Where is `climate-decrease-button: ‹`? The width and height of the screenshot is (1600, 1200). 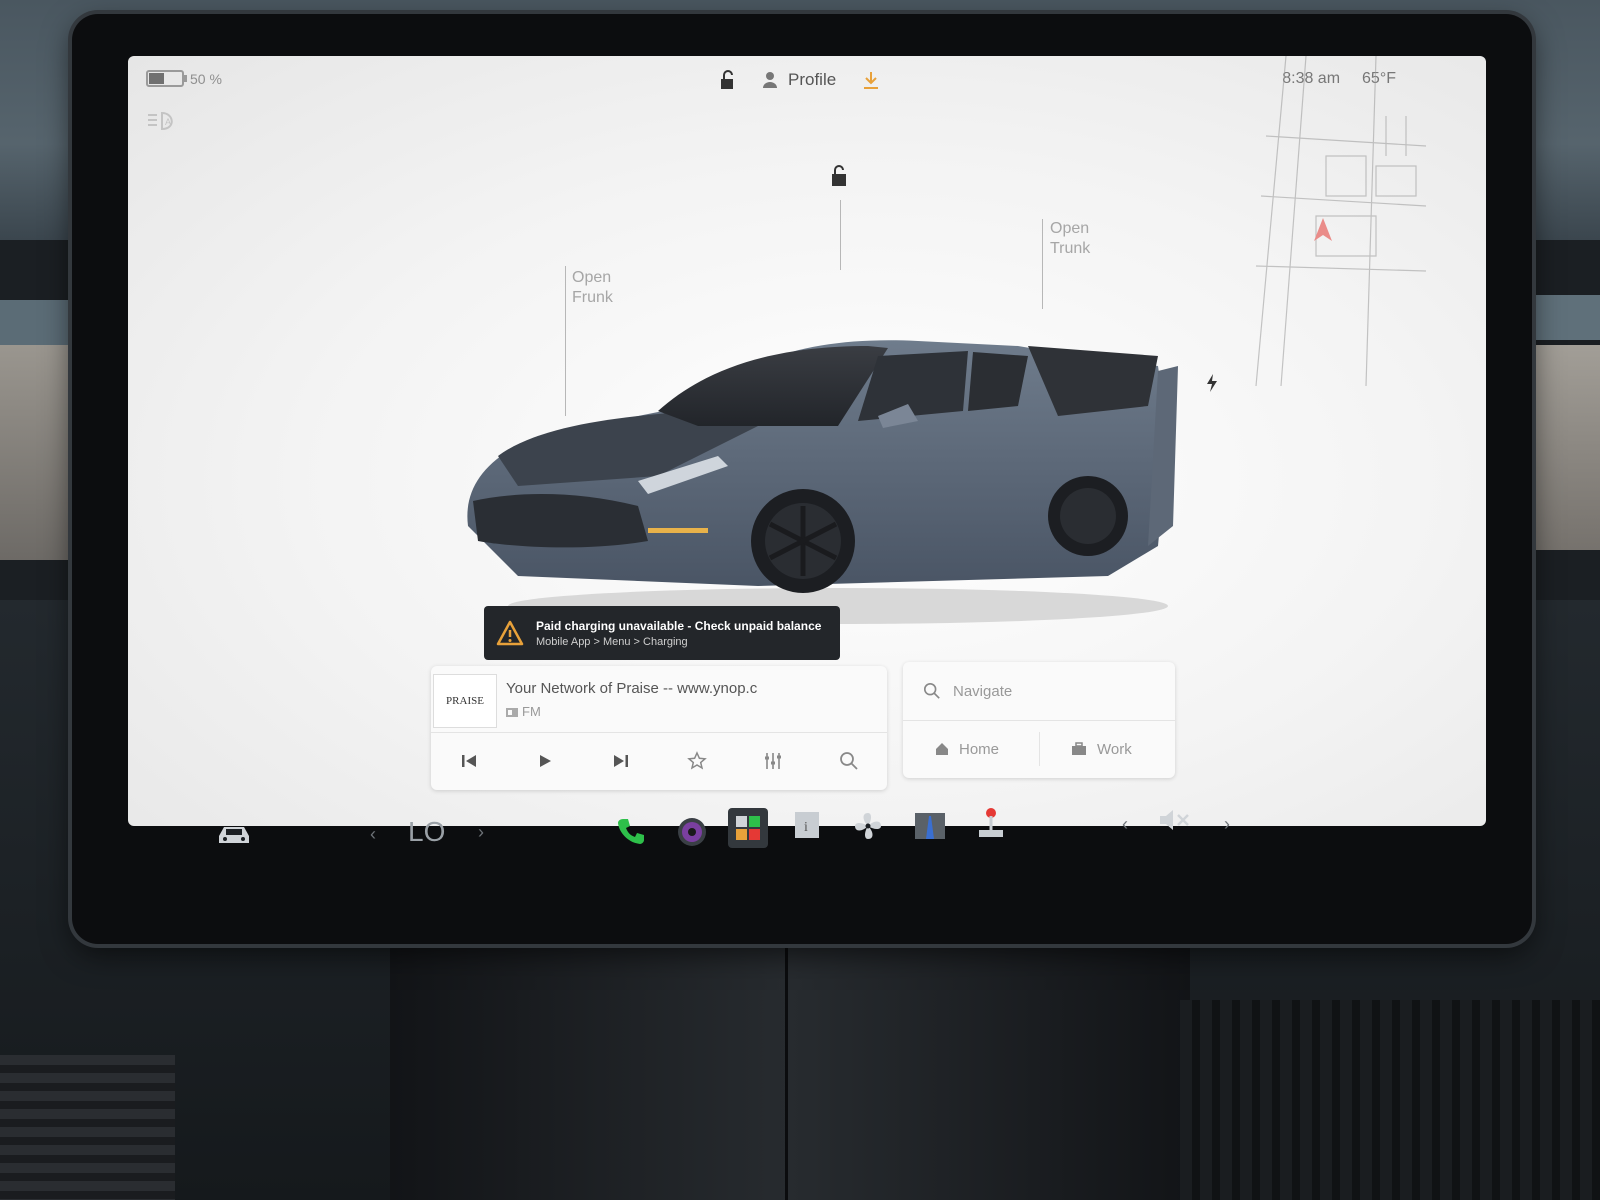 climate-decrease-button: ‹ is located at coordinates (373, 834).